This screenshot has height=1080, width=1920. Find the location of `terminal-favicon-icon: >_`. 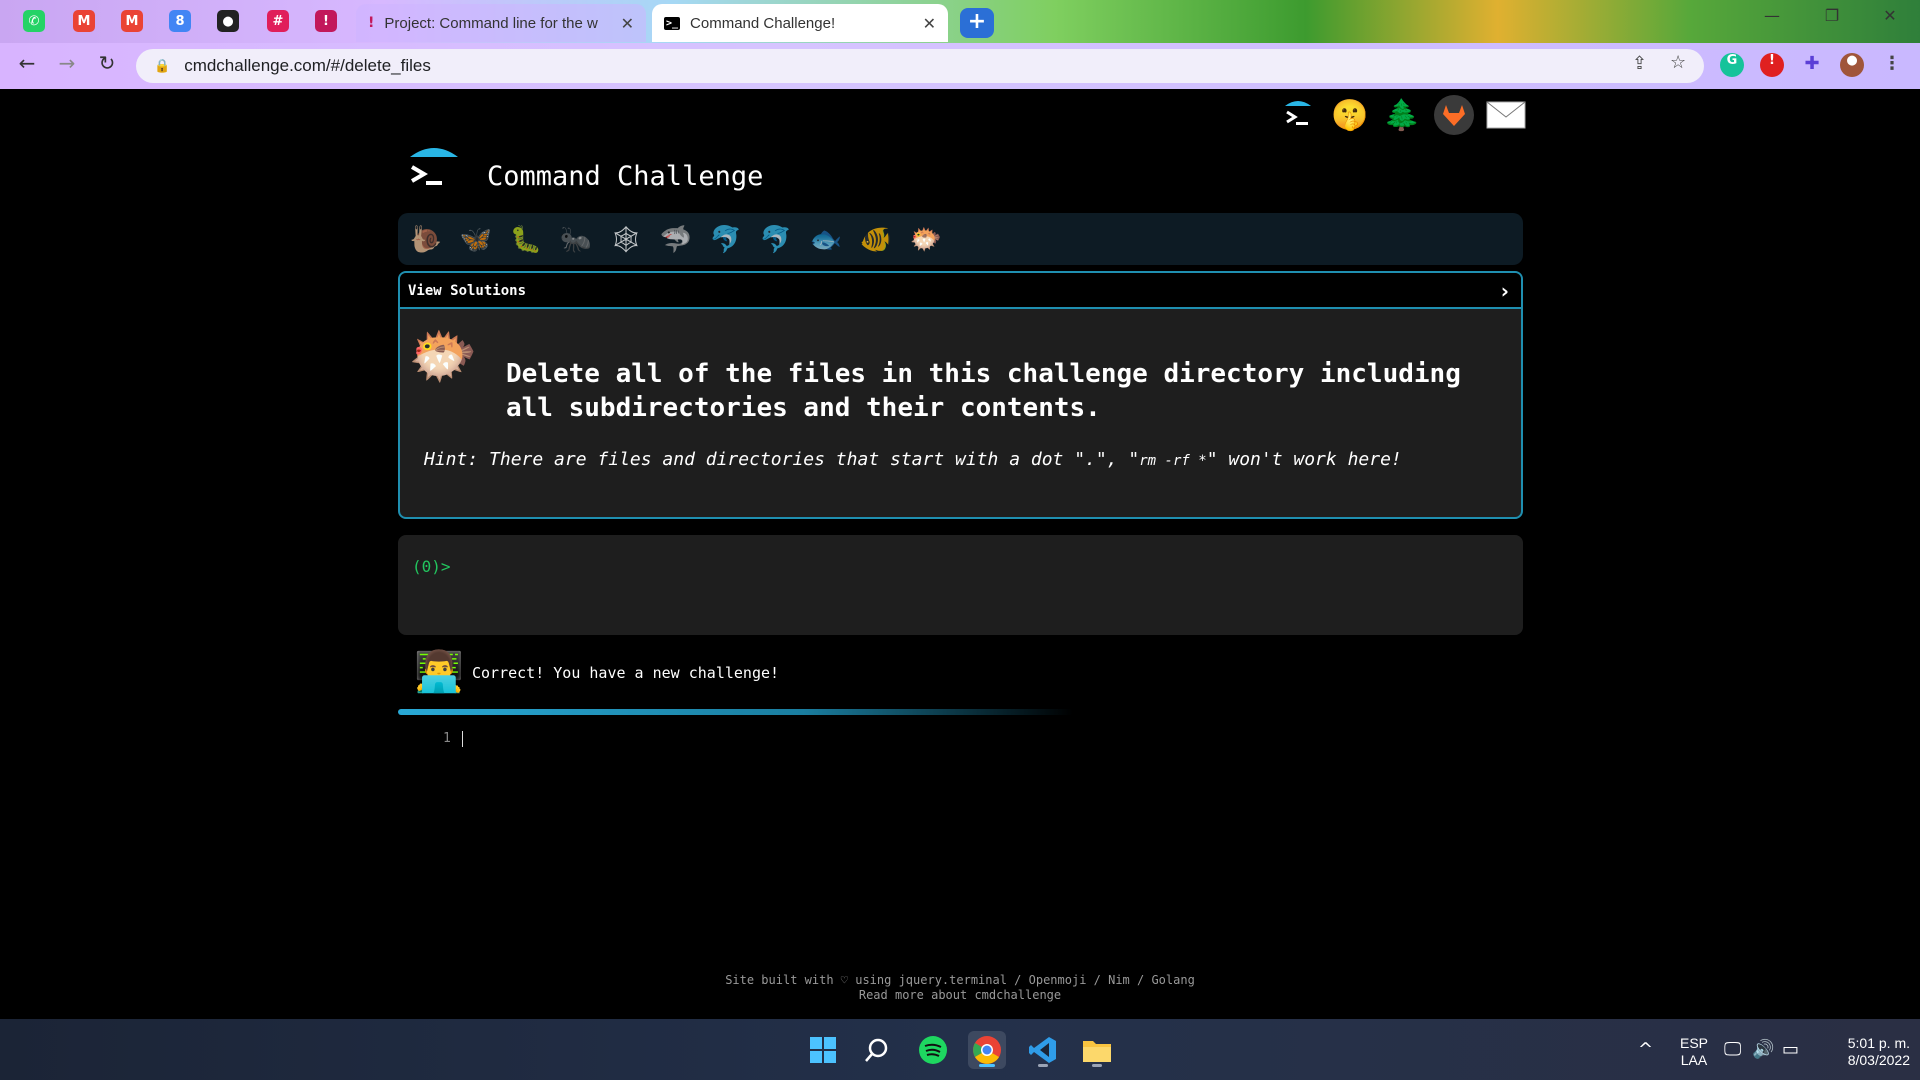

terminal-favicon-icon: >_ is located at coordinates (672, 23).